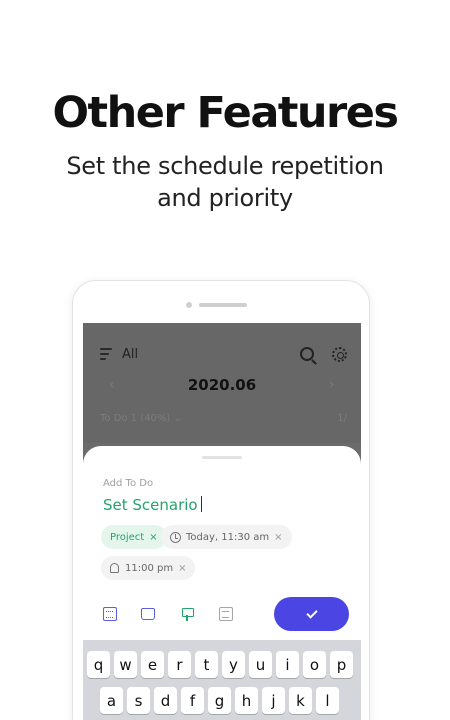 This screenshot has height=720, width=450. What do you see at coordinates (128, 483) in the screenshot?
I see `sheet-title: Add To Do` at bounding box center [128, 483].